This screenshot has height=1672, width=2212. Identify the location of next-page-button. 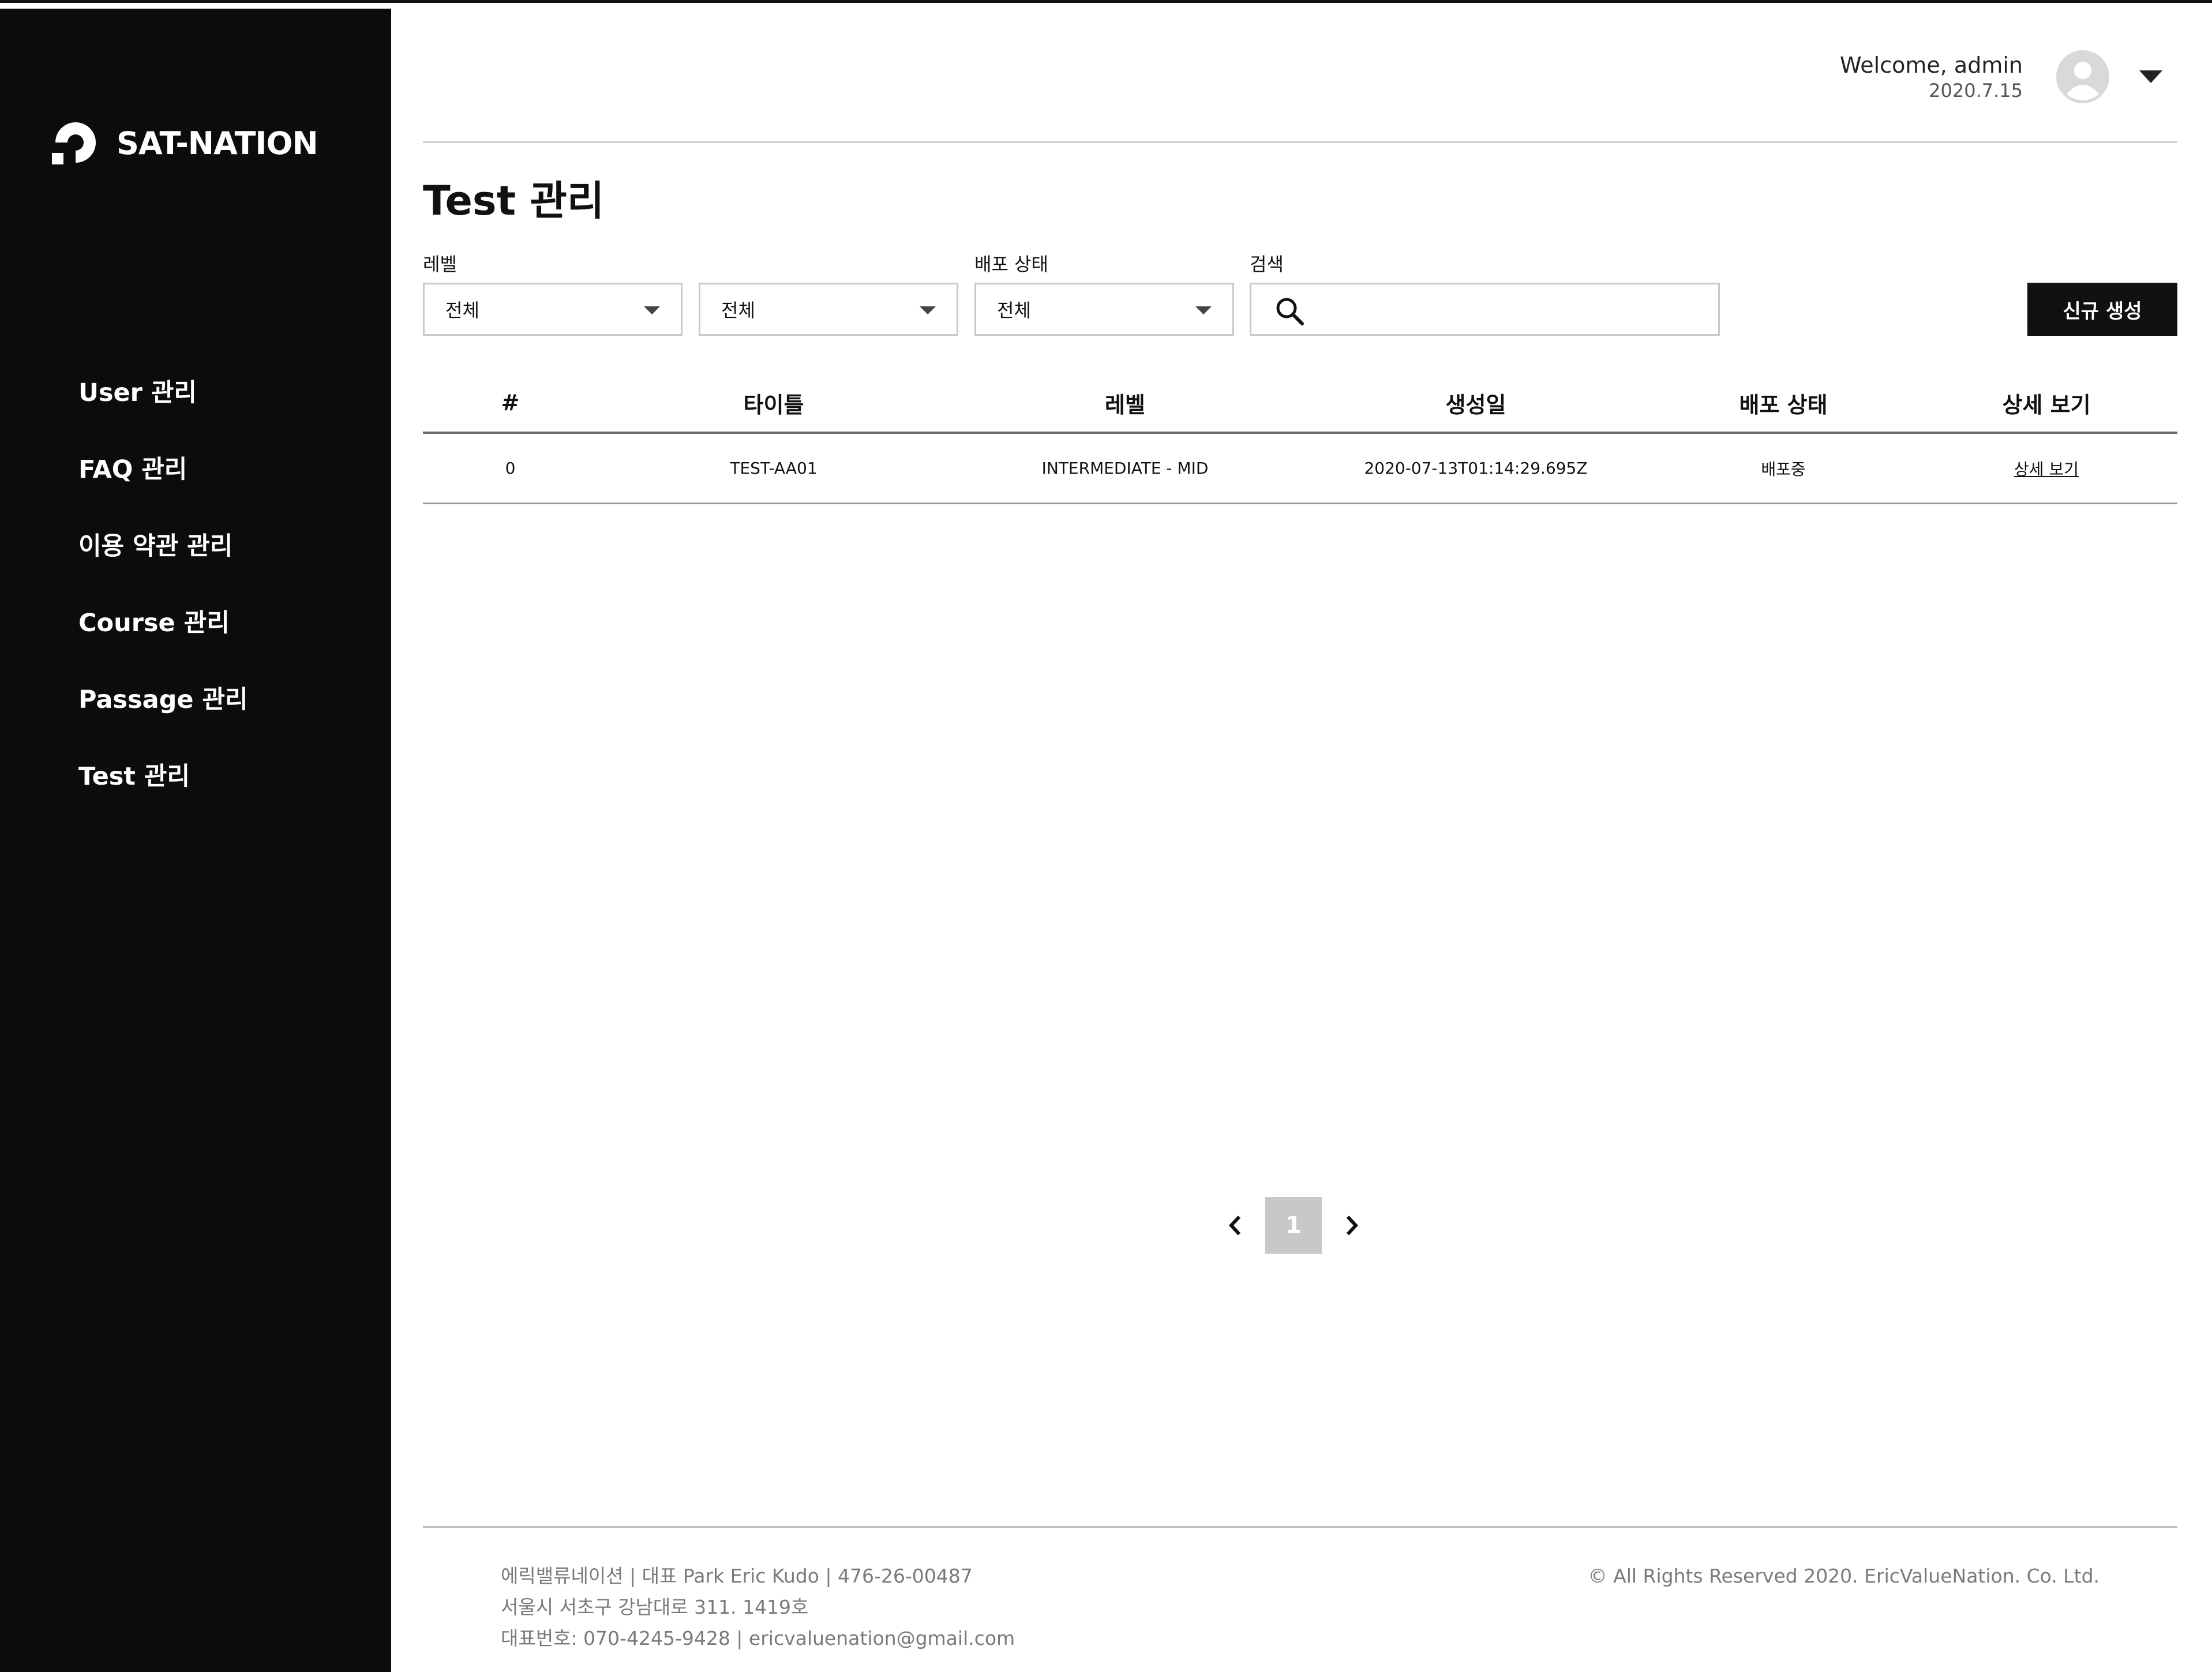
(1351, 1225).